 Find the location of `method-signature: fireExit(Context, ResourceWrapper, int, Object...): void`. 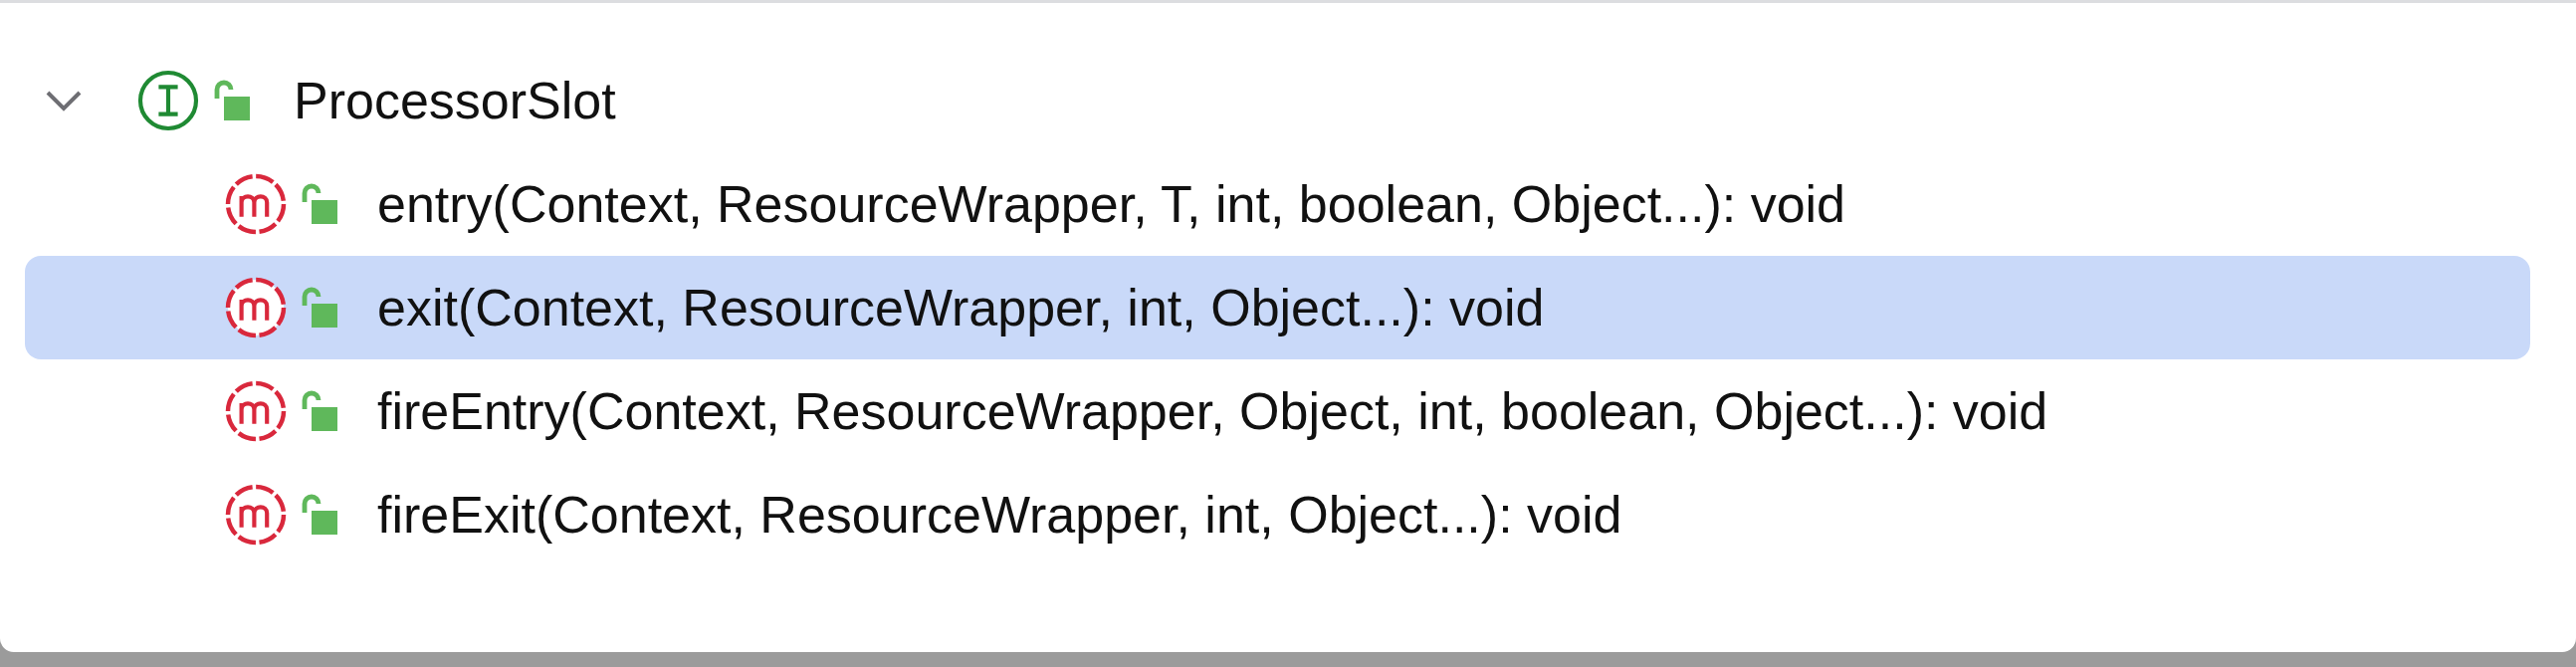

method-signature: fireExit(Context, ResourceWrapper, int, Object...): void is located at coordinates (999, 515).